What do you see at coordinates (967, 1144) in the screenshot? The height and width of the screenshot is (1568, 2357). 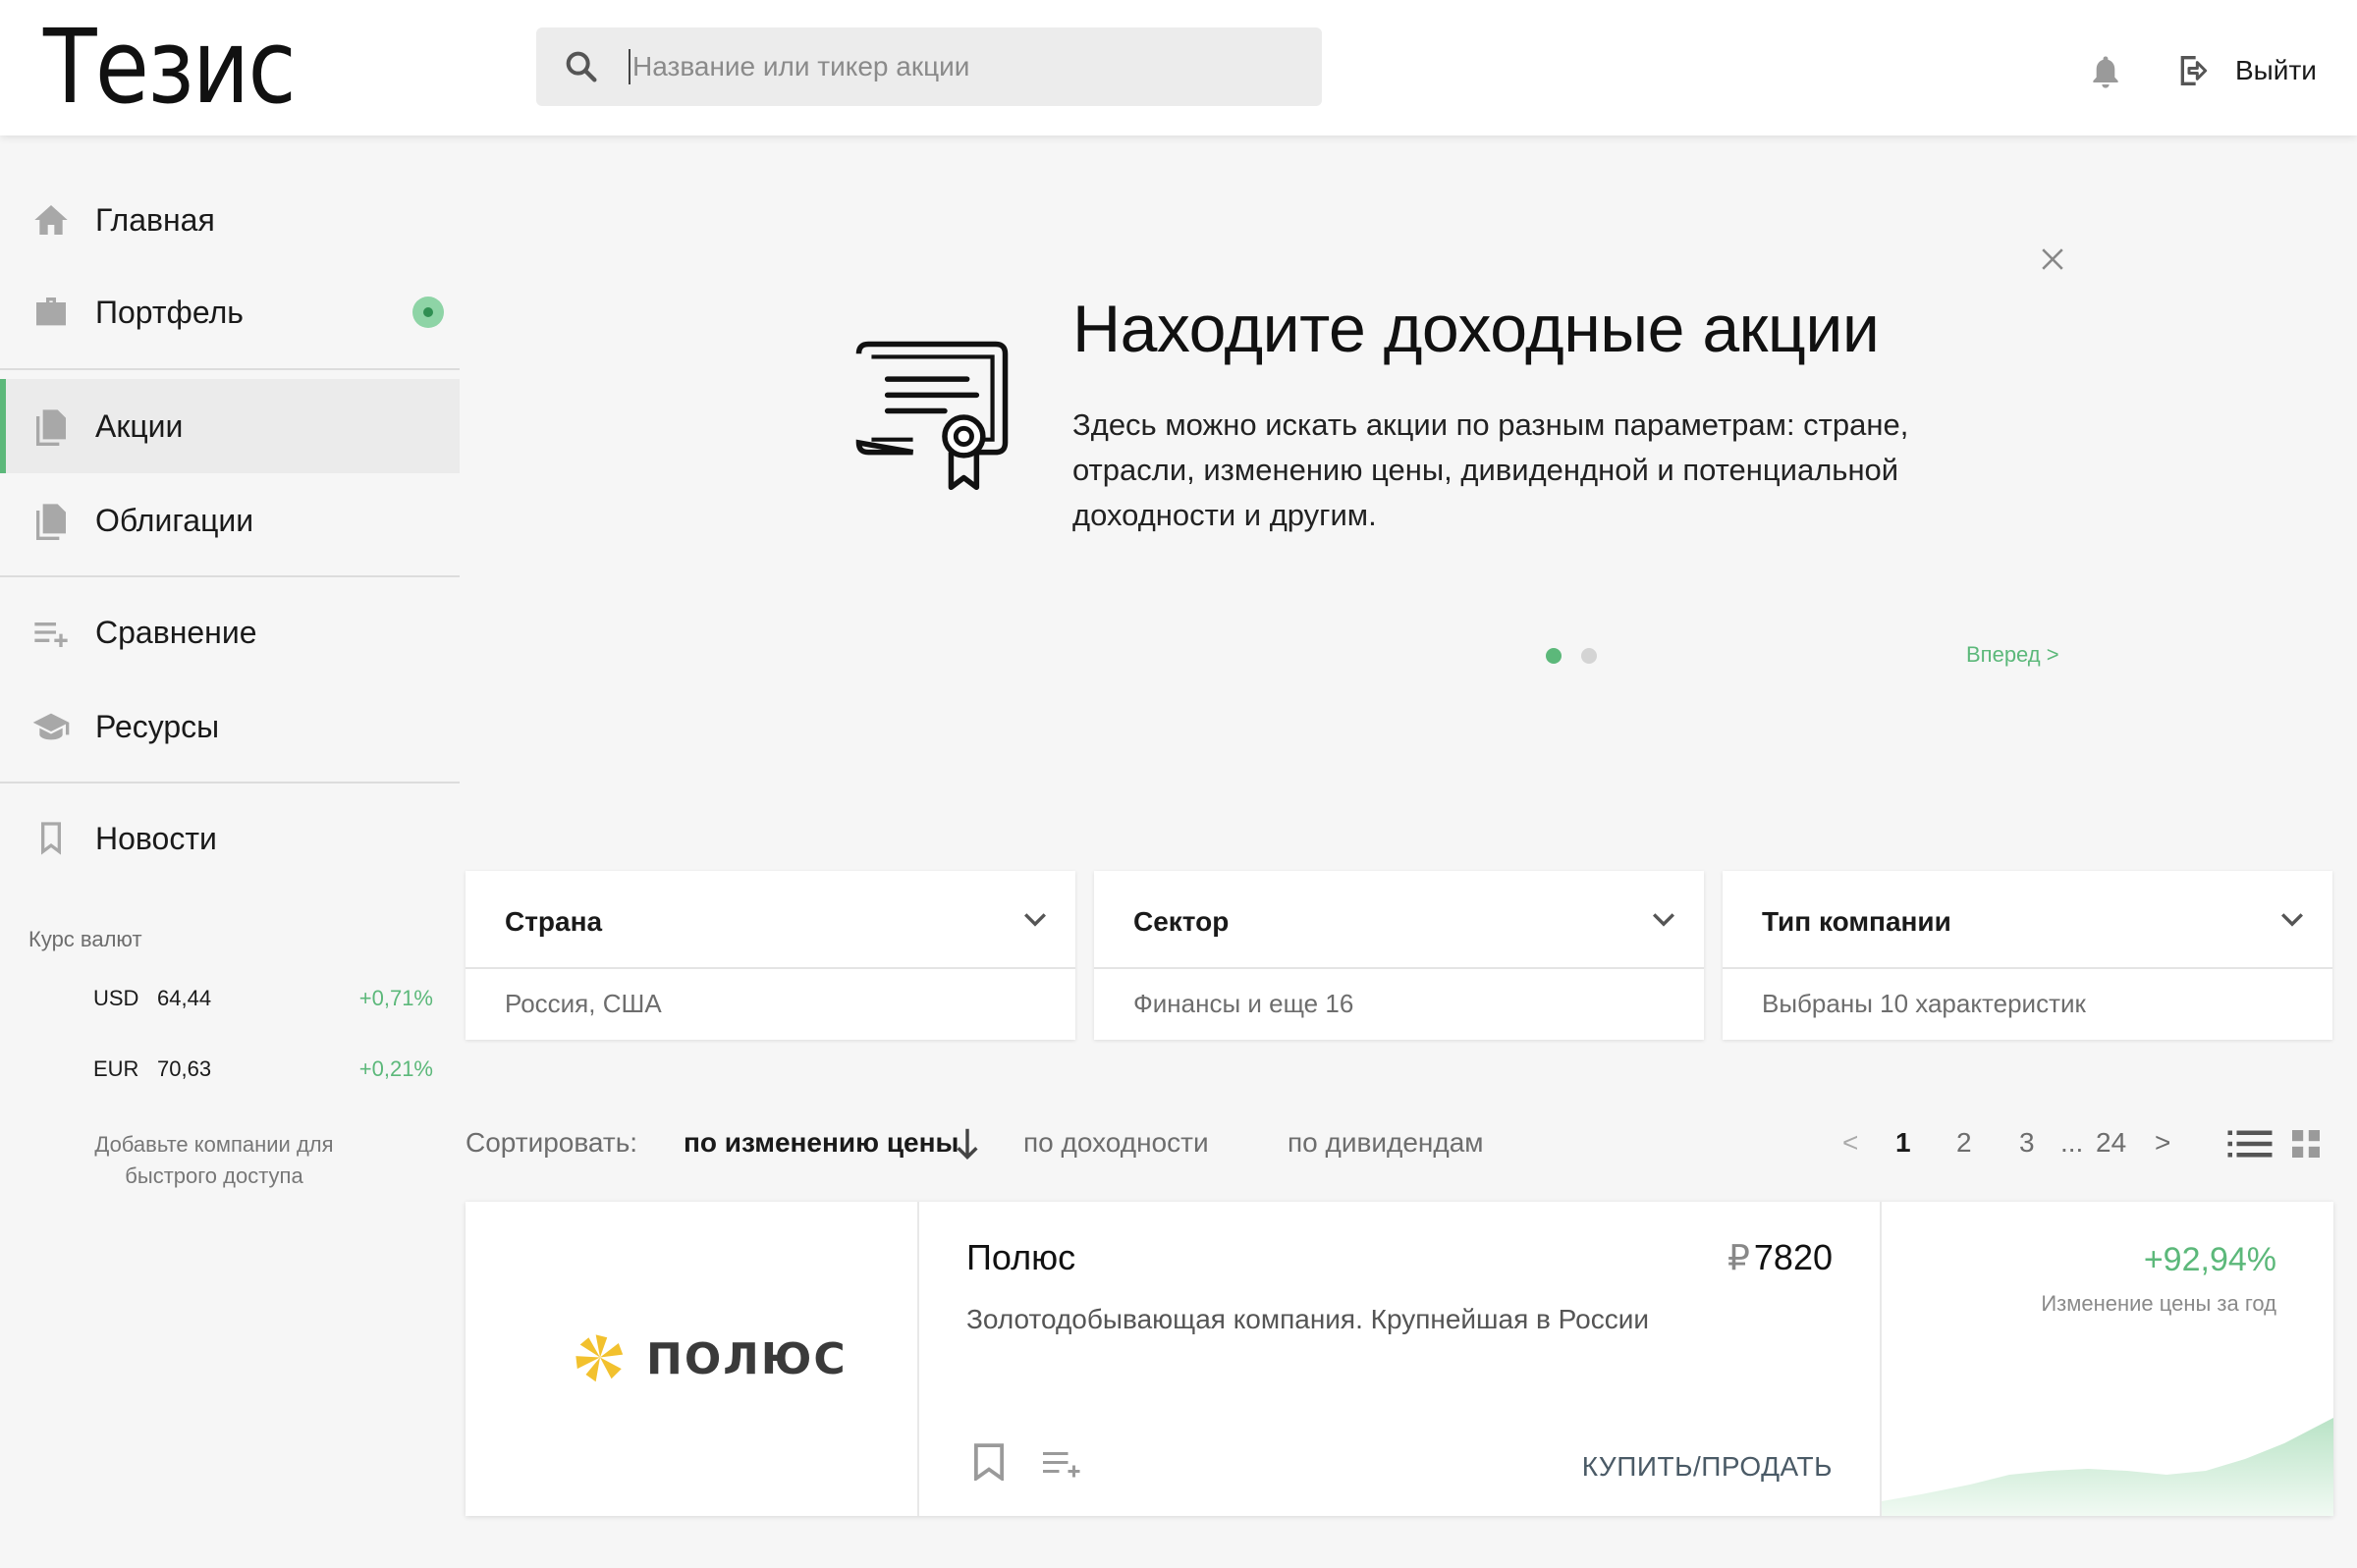 I see `arrow-down-icon` at bounding box center [967, 1144].